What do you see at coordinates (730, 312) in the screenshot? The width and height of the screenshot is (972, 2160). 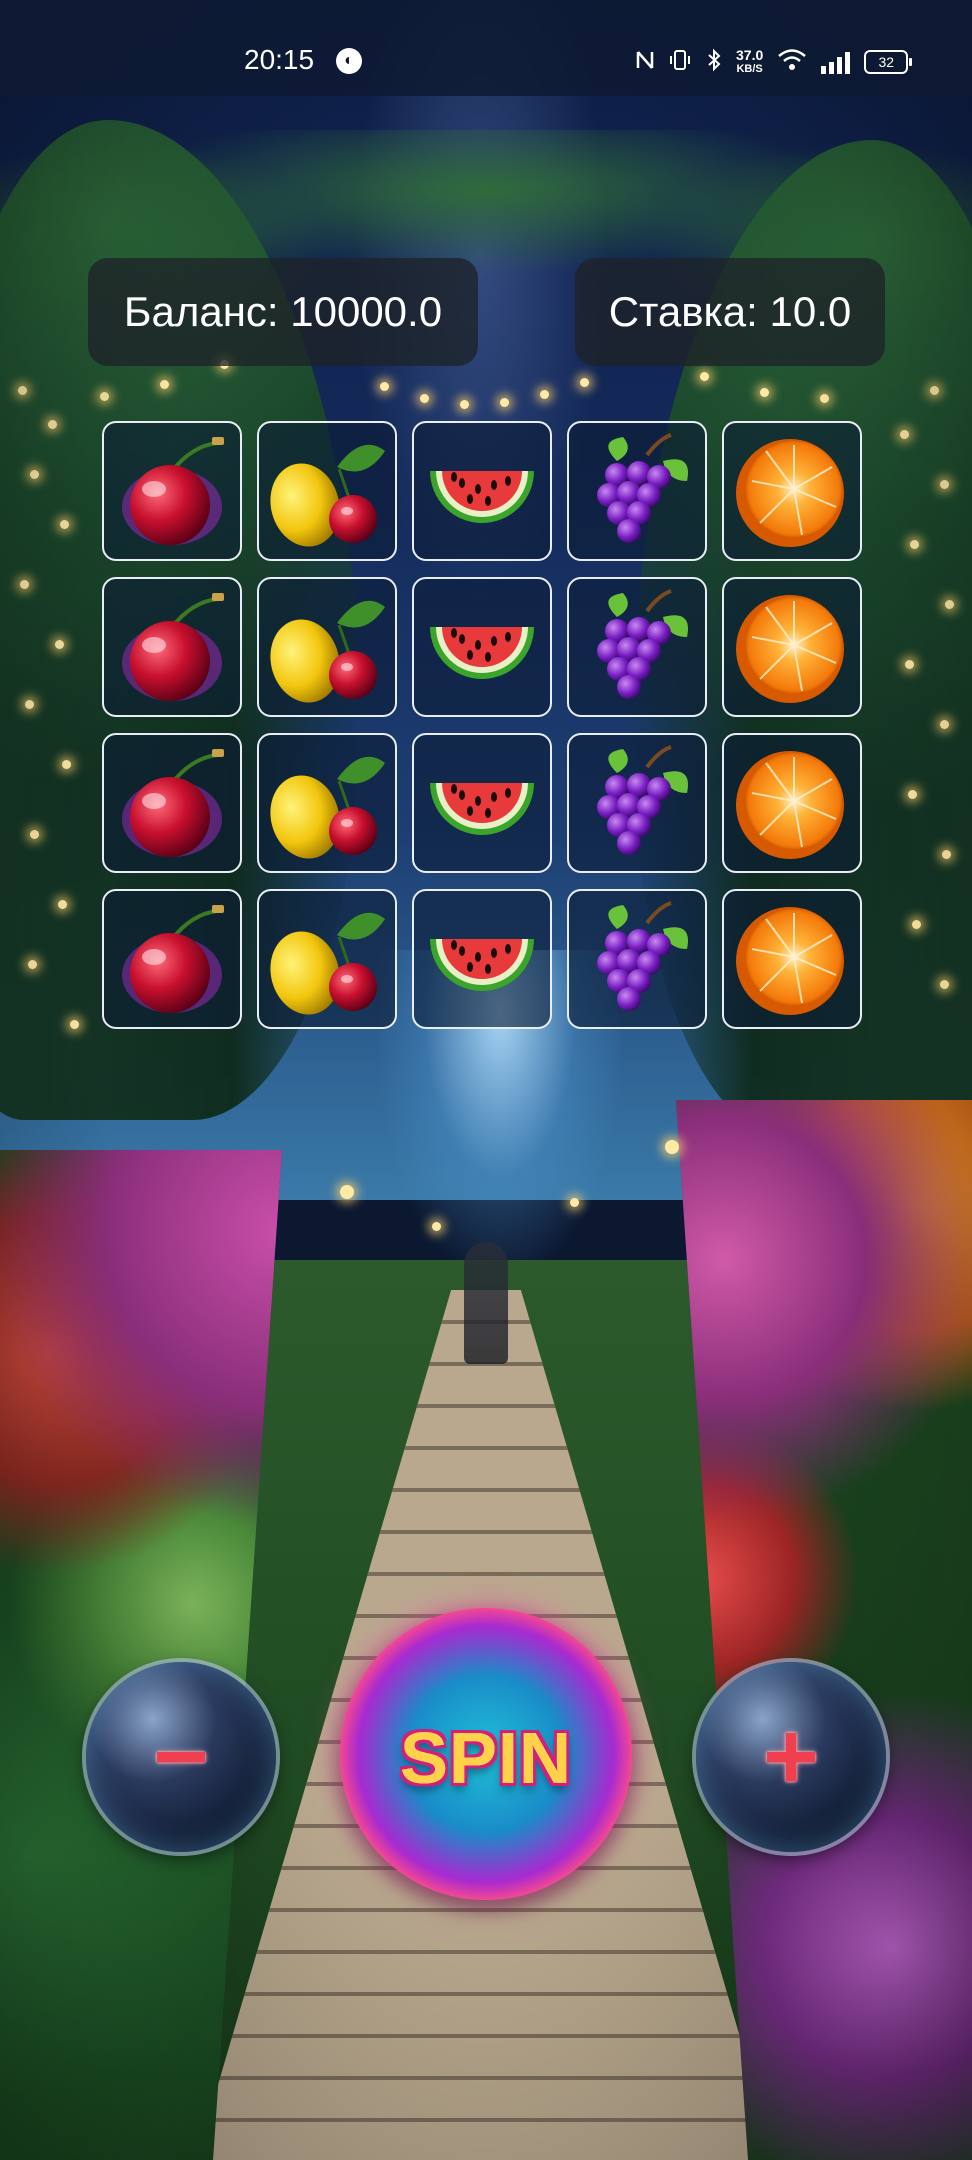 I see `bet-display: Ставка: 10.0` at bounding box center [730, 312].